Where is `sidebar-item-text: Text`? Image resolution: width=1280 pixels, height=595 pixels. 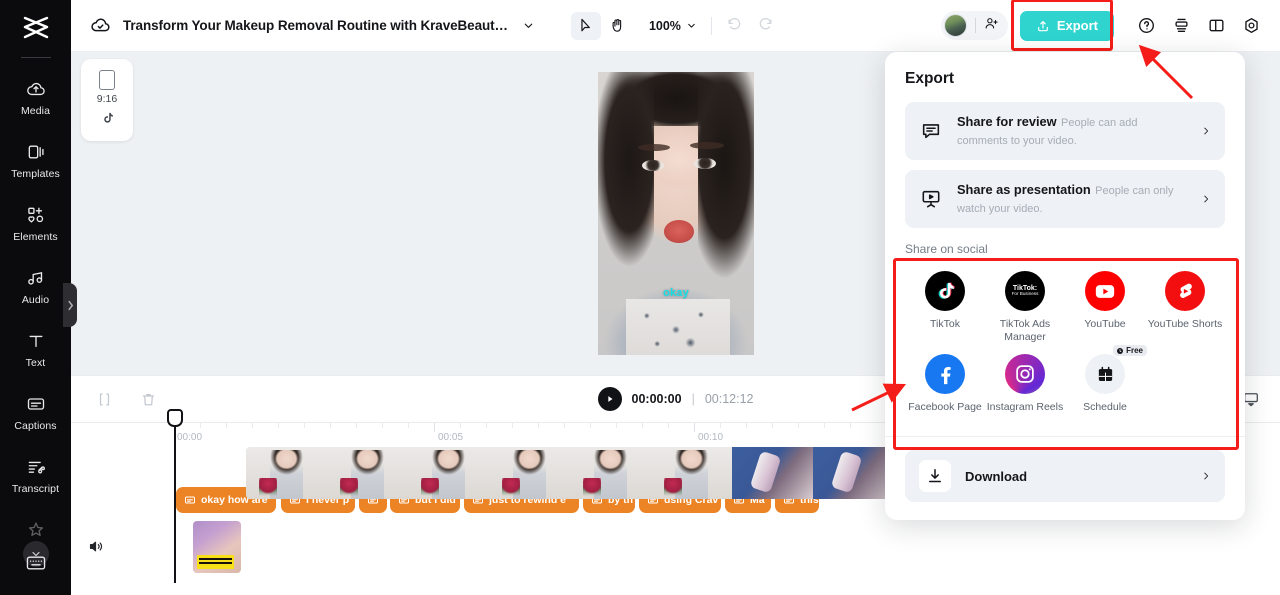
sidebar-item-text: Text is located at coordinates (35, 348).